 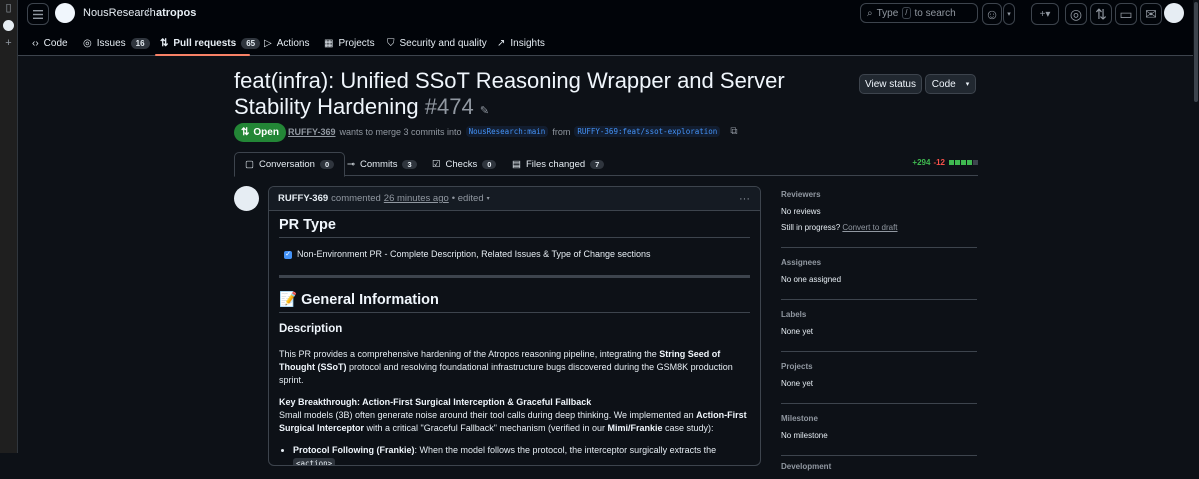 What do you see at coordinates (992, 14) in the screenshot?
I see `copilot-button: ☺` at bounding box center [992, 14].